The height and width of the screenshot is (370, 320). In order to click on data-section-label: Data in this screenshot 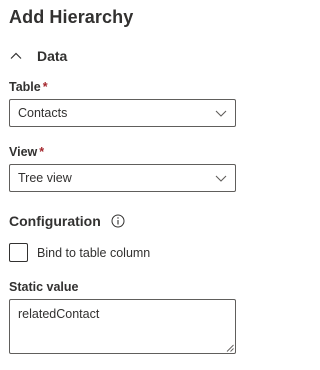, I will do `click(52, 56)`.